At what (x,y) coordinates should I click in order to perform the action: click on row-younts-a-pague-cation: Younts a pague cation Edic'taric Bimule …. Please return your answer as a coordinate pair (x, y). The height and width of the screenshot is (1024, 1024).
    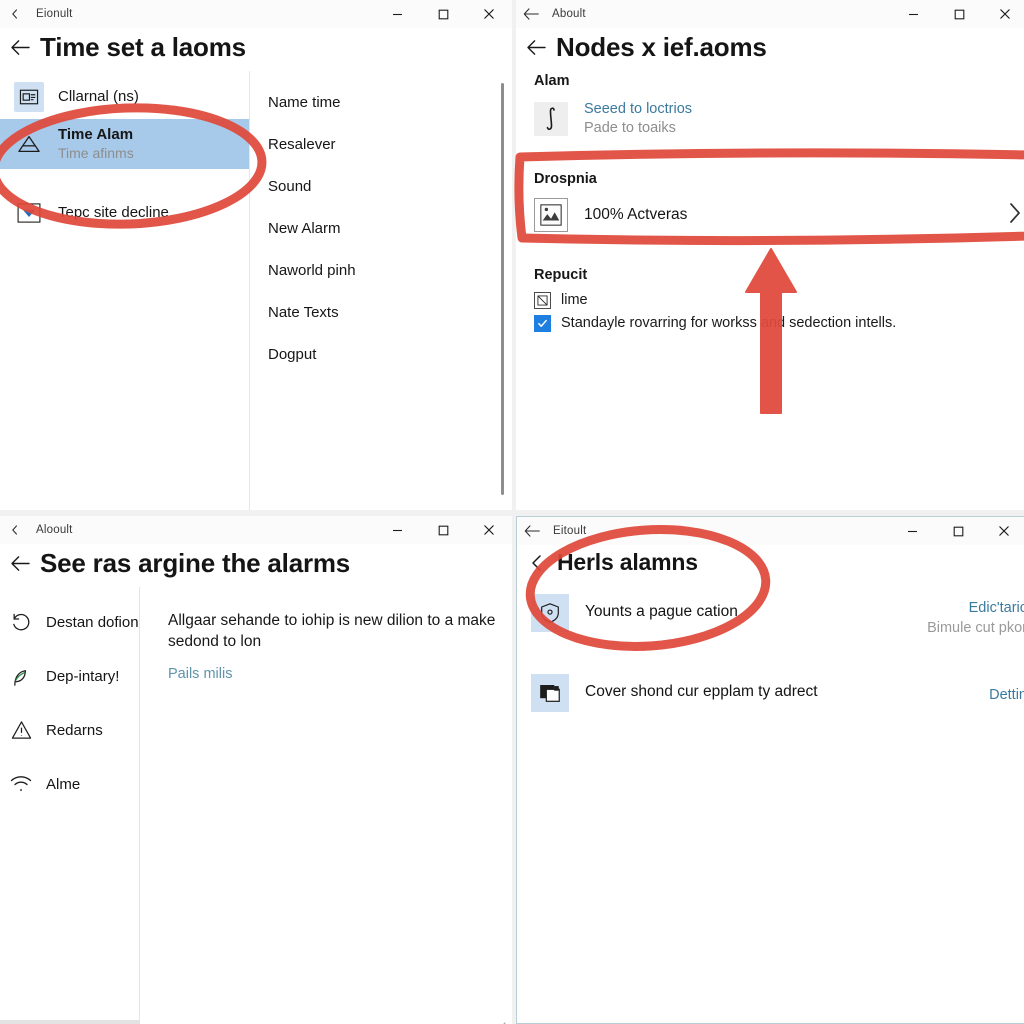
    Looking at the image, I should click on (777, 616).